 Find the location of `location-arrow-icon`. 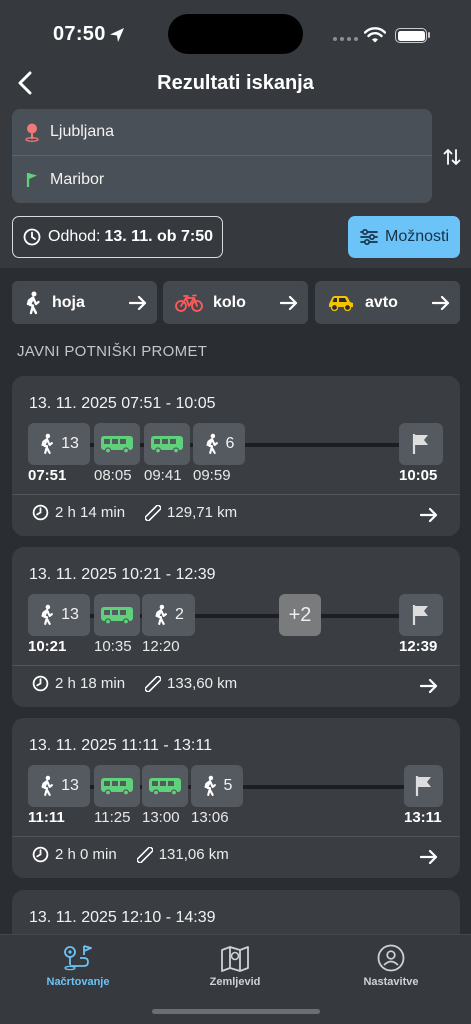

location-arrow-icon is located at coordinates (117, 35).